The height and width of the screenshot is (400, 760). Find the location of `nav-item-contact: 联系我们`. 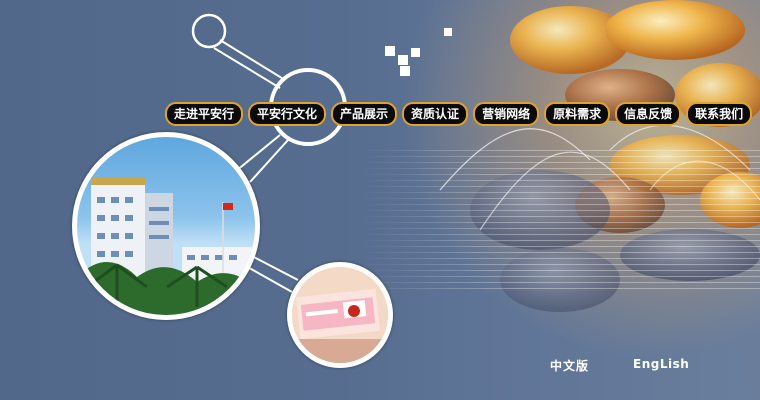

nav-item-contact: 联系我们 is located at coordinates (719, 114).